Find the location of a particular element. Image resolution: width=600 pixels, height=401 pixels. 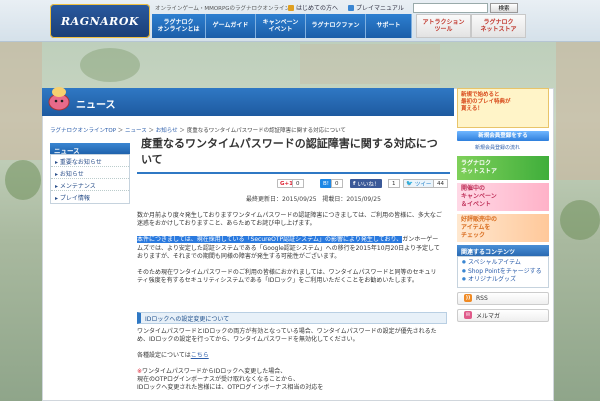

mail-label: メルマガ is located at coordinates (488, 316).